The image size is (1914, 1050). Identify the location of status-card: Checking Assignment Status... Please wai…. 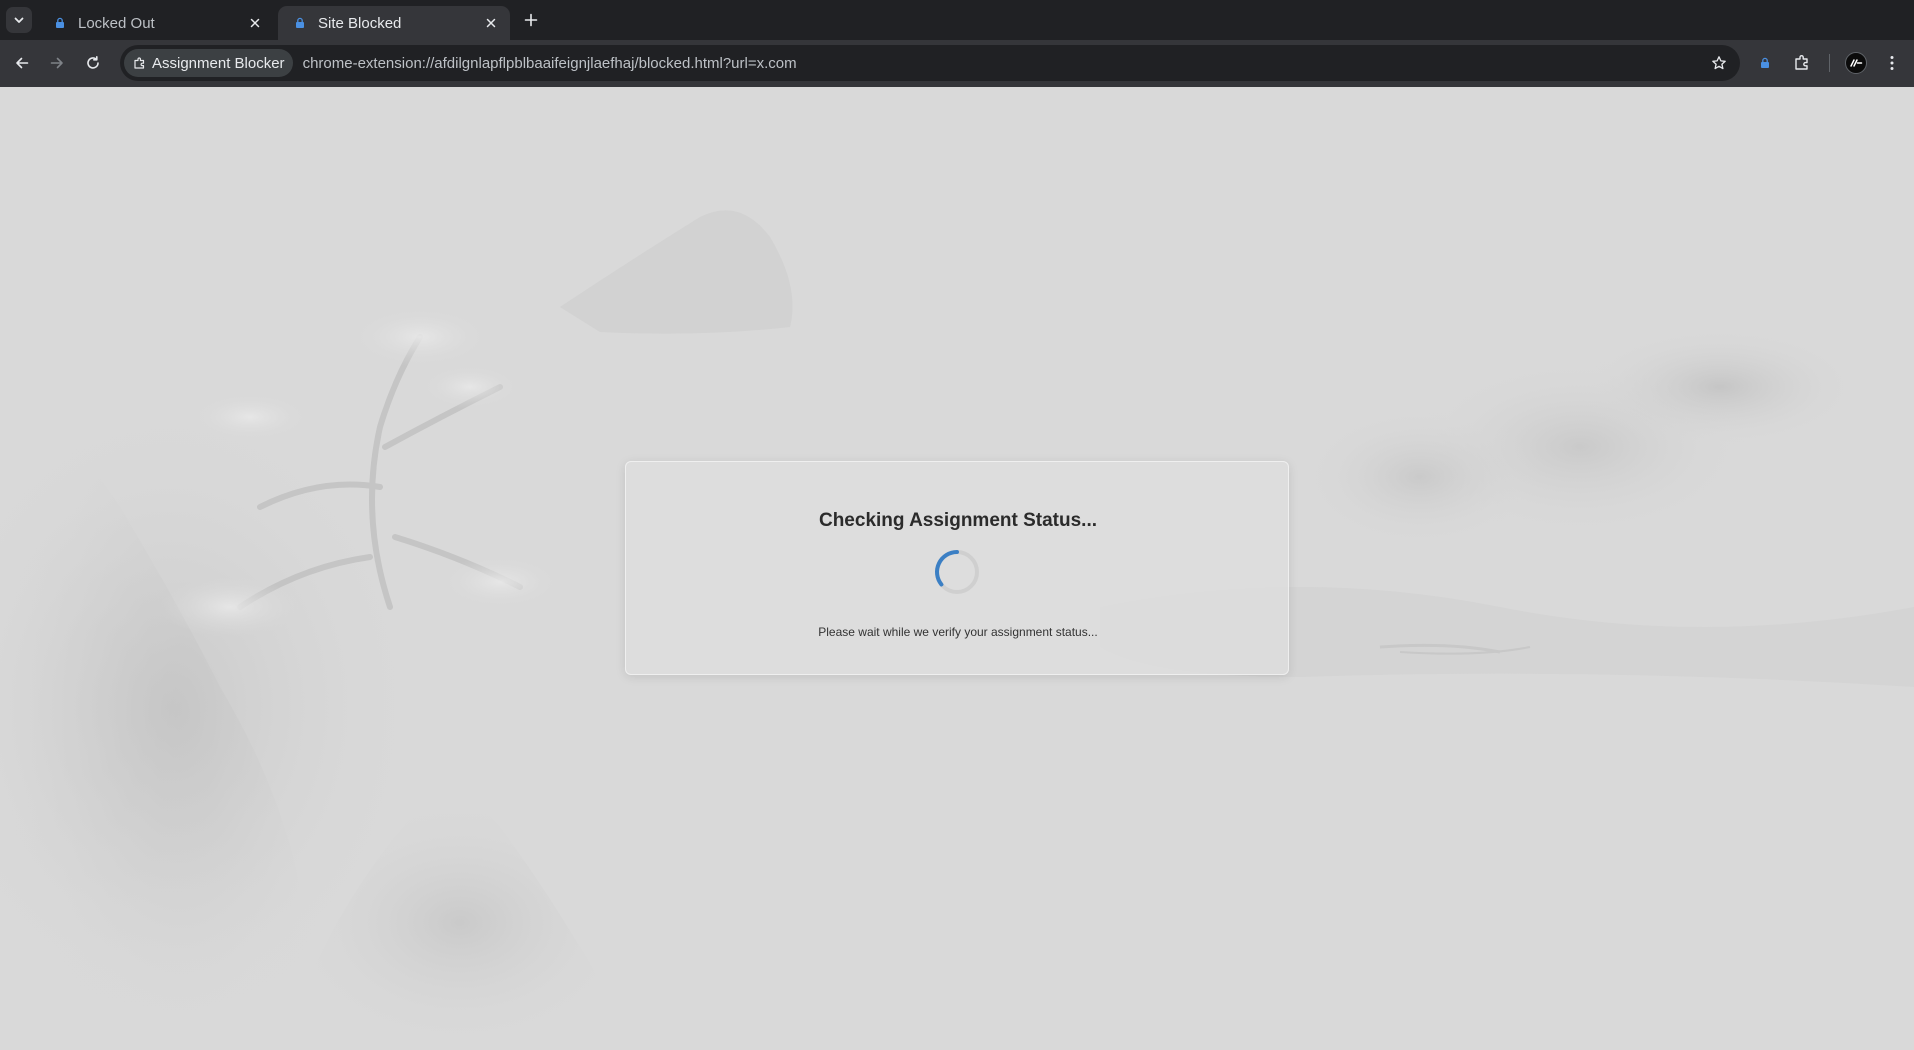
(957, 568).